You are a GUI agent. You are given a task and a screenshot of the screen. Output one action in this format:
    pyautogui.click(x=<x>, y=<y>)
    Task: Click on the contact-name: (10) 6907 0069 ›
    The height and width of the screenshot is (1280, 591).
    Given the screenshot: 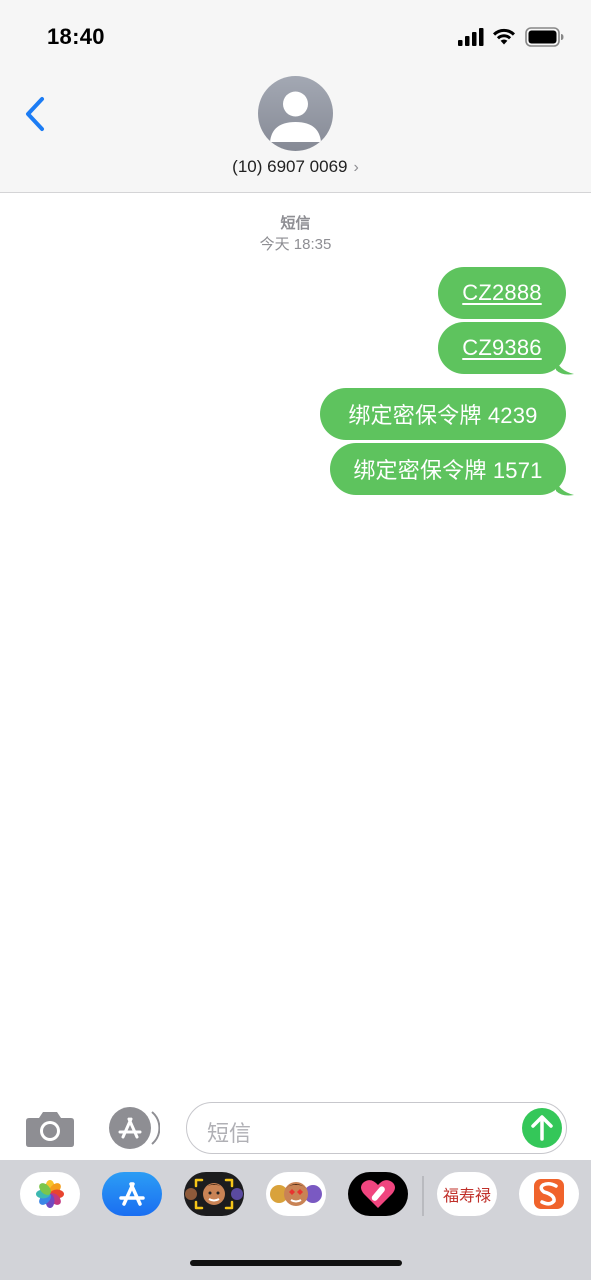 What is the action you would take?
    pyautogui.click(x=295, y=167)
    